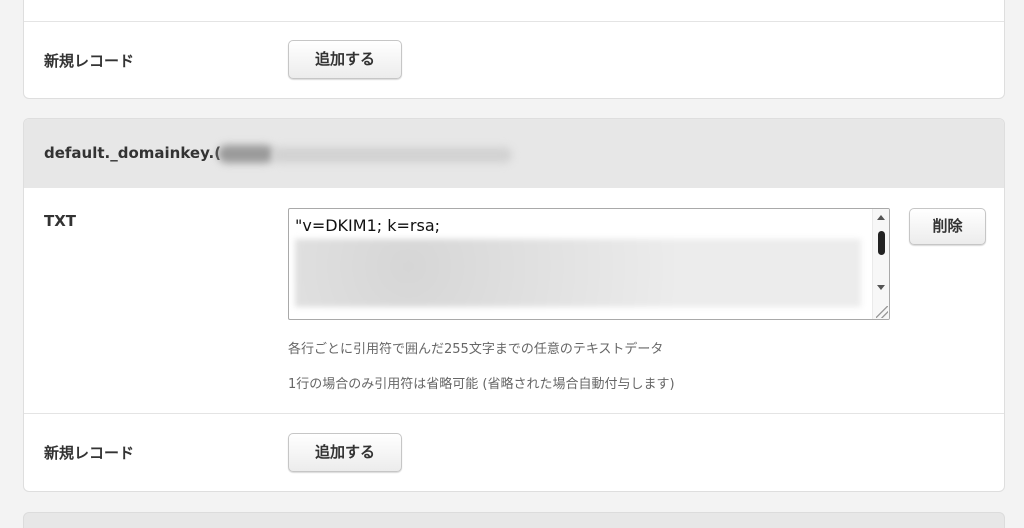 The height and width of the screenshot is (528, 1024). I want to click on txt-value-textarea: "v=DKIM1; k=rsa;, so click(589, 264).